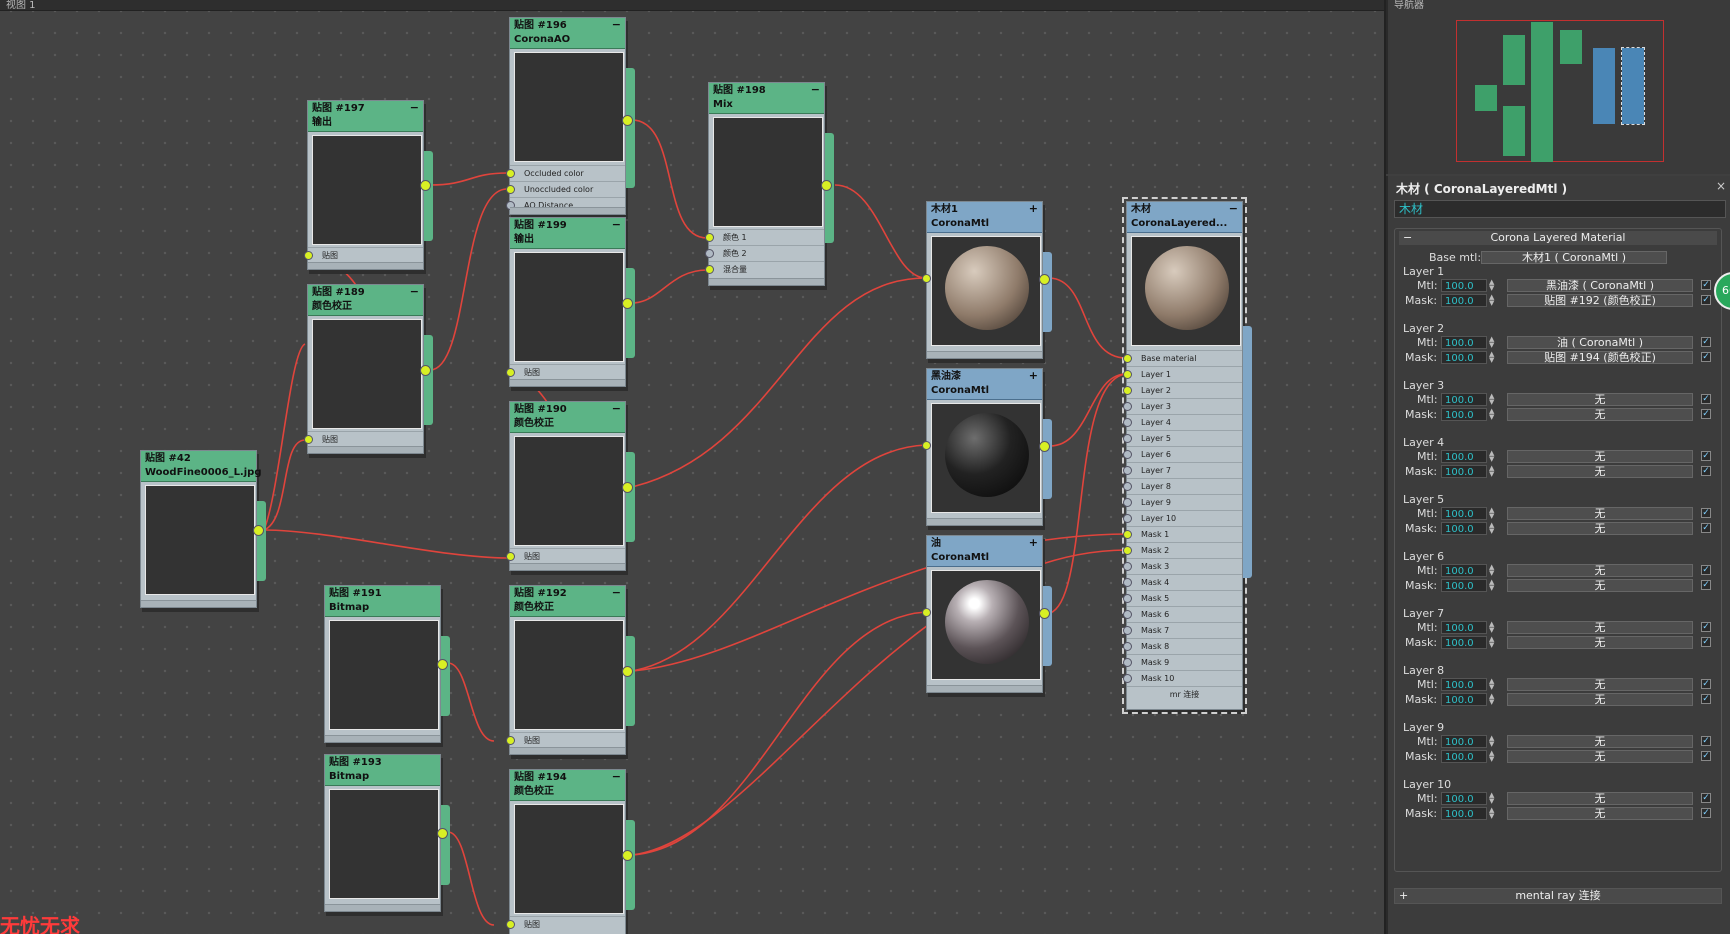 This screenshot has width=1730, height=934. I want to click on input-slot-layer: Layer 10, so click(1182, 518).